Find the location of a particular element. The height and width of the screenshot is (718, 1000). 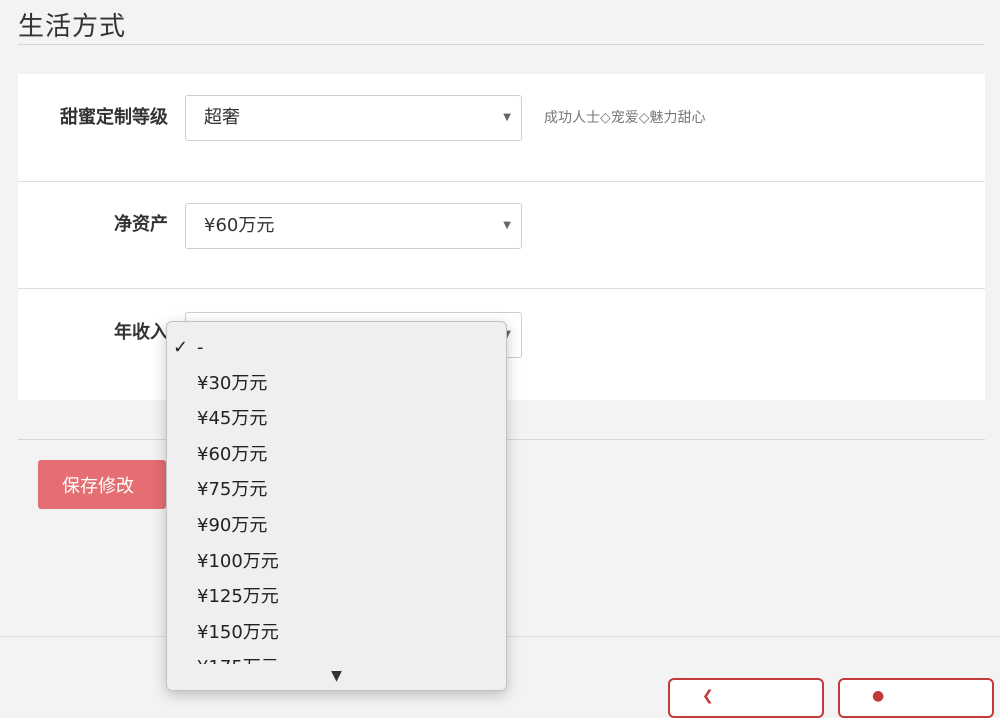

net-worth-select: ¥60万元 ▼ is located at coordinates (353, 226).